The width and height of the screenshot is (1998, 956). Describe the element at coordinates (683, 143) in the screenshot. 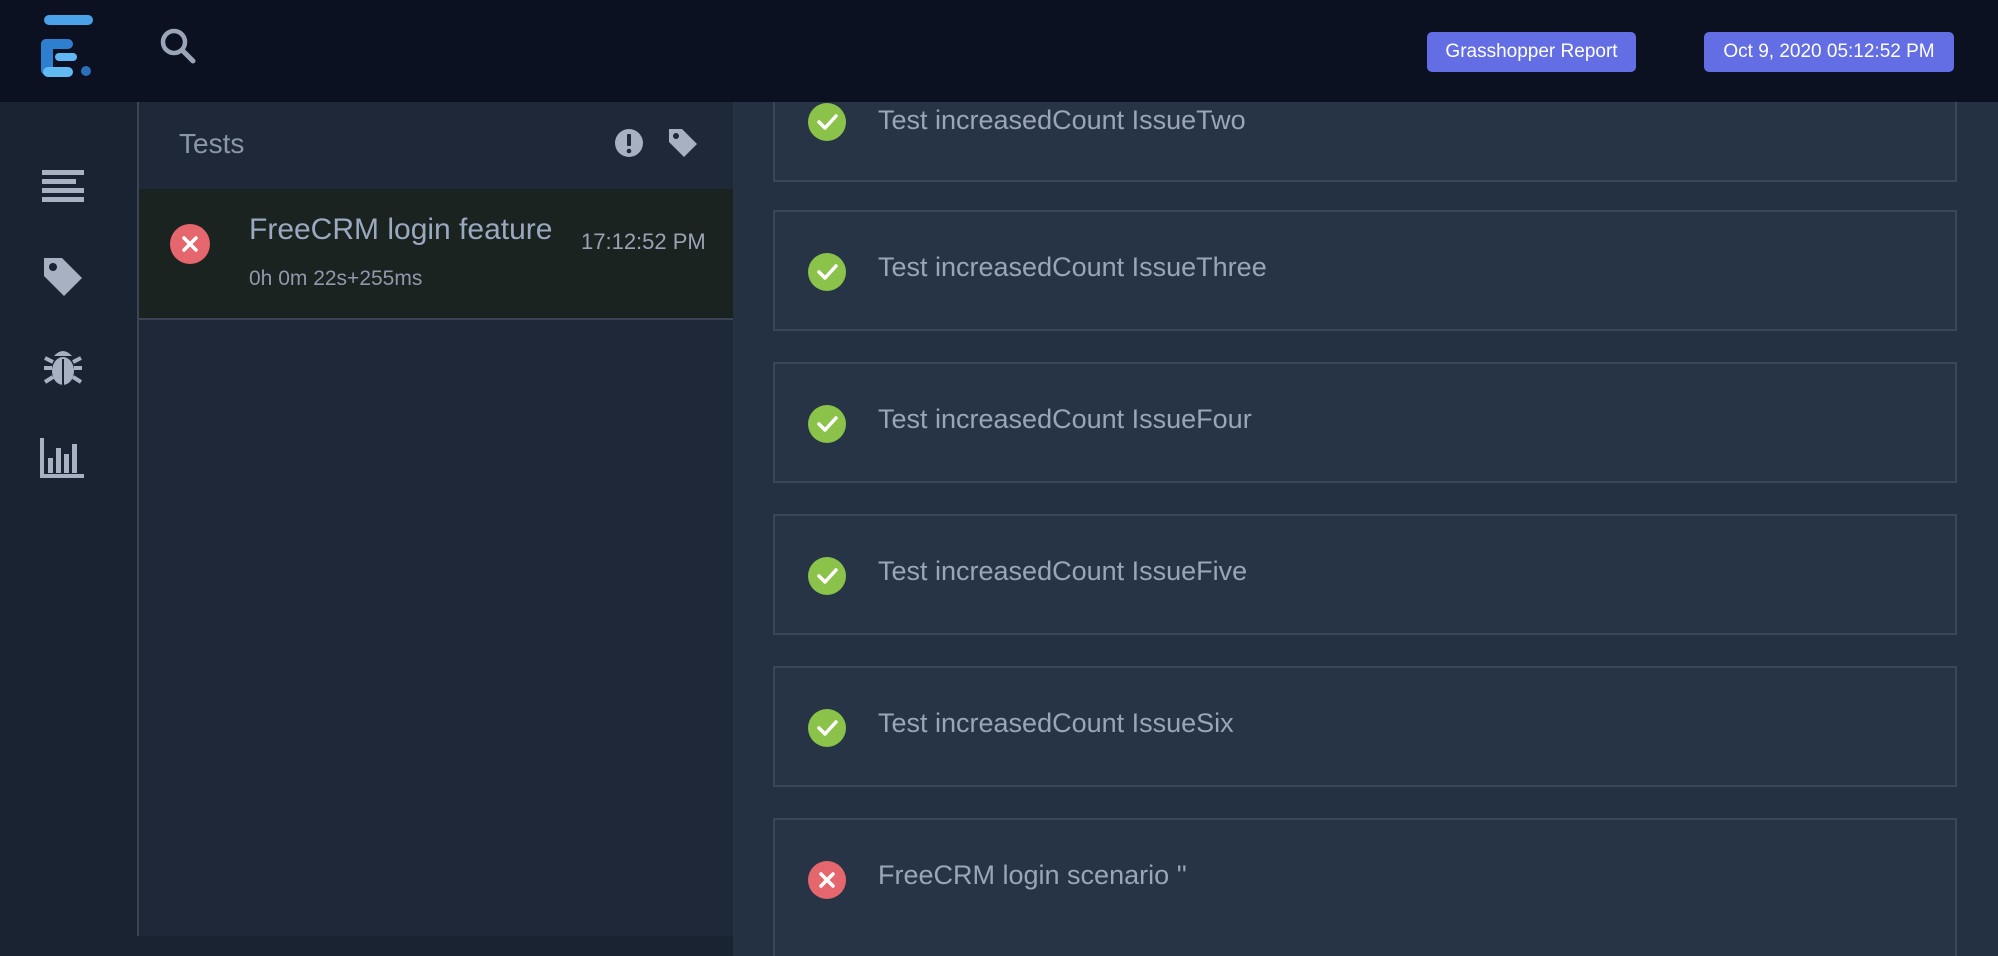

I see `tag-filter-icon` at that location.